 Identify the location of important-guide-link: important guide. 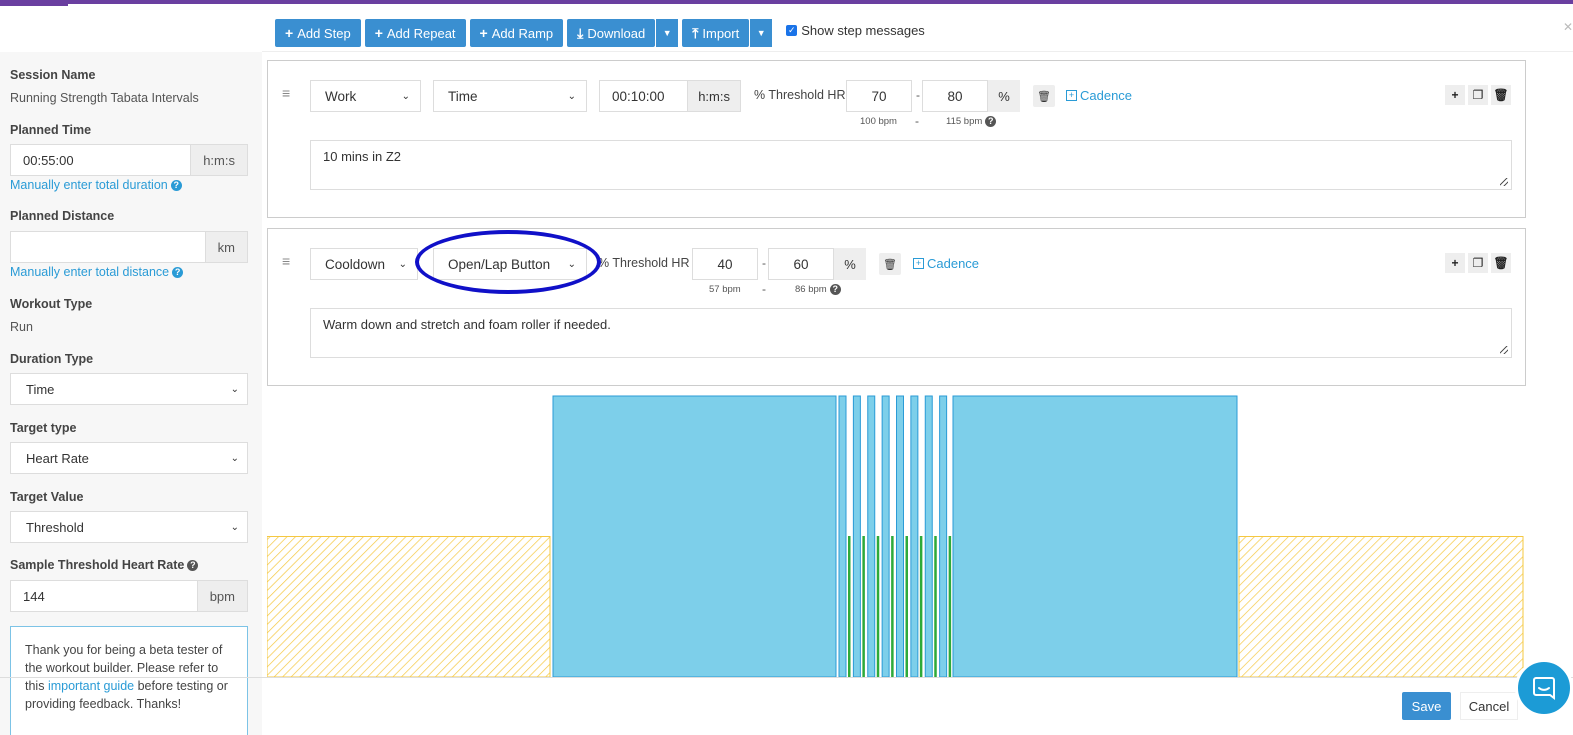
(91, 686).